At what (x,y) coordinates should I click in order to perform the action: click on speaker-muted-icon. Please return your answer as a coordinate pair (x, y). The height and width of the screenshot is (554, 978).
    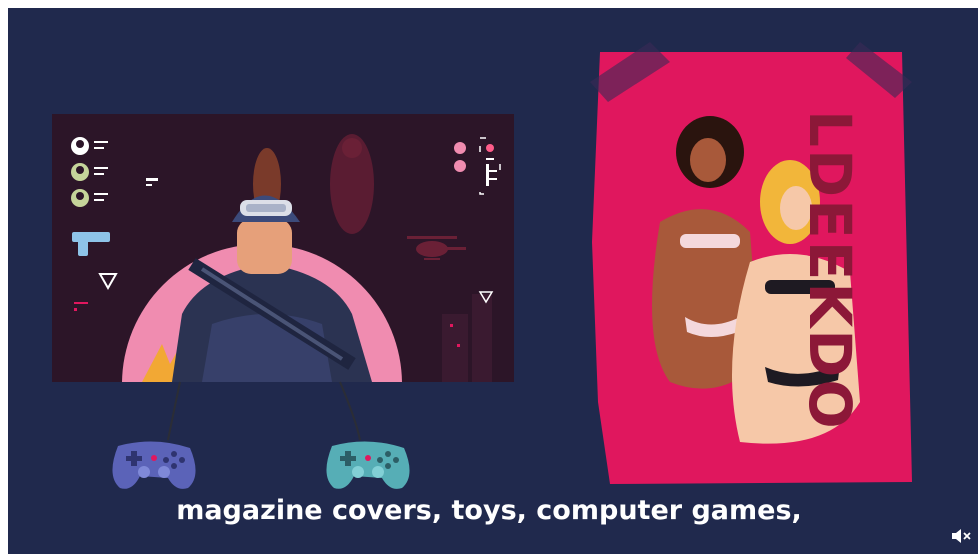
    Looking at the image, I should click on (961, 536).